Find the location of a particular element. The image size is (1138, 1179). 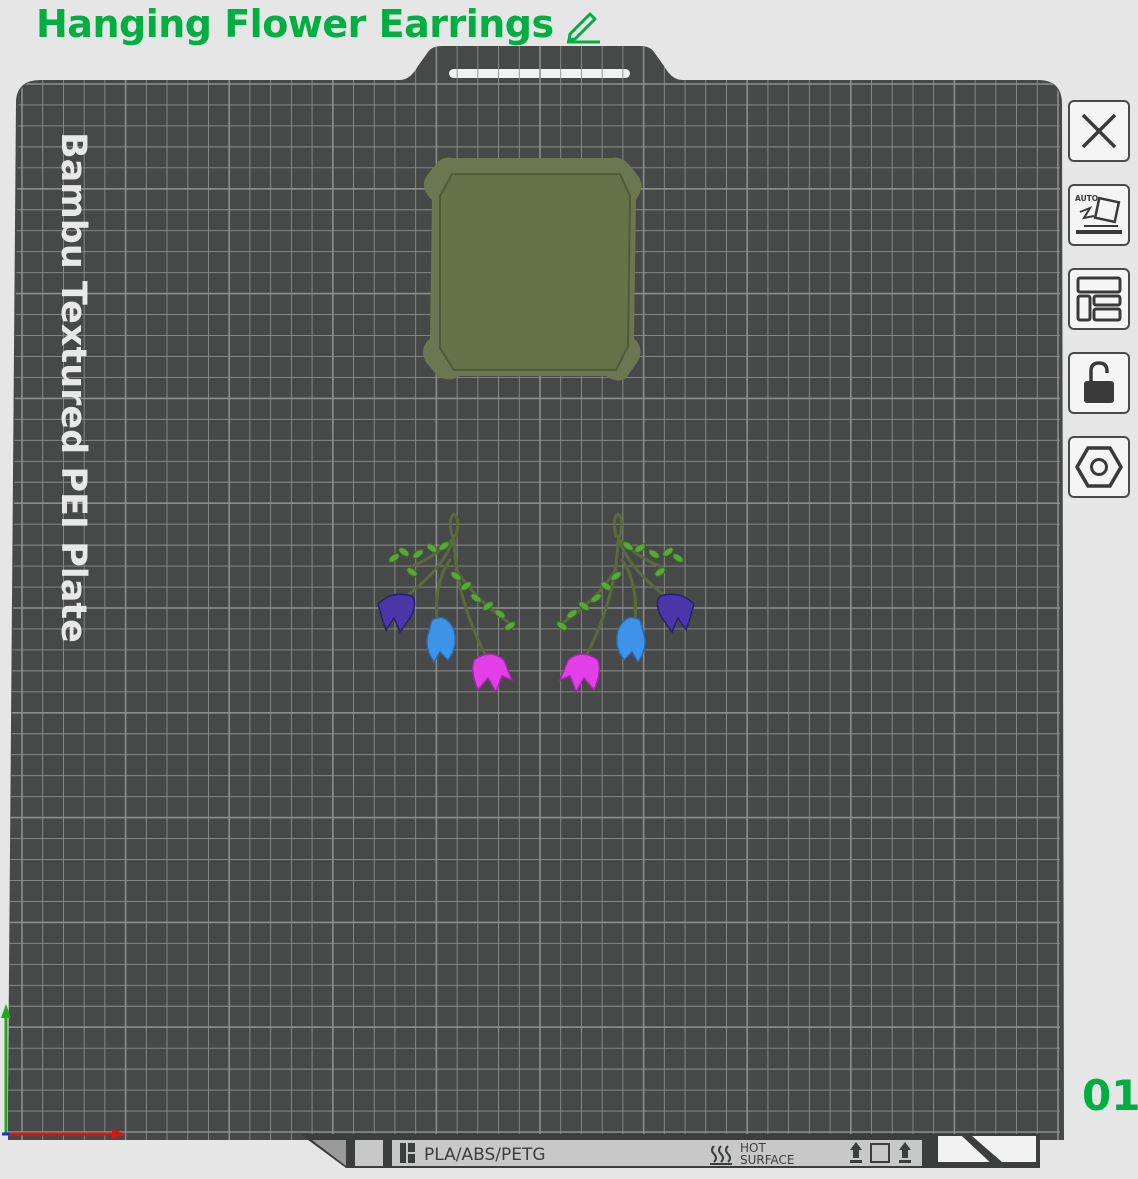

close-x-icon is located at coordinates (1099, 131).